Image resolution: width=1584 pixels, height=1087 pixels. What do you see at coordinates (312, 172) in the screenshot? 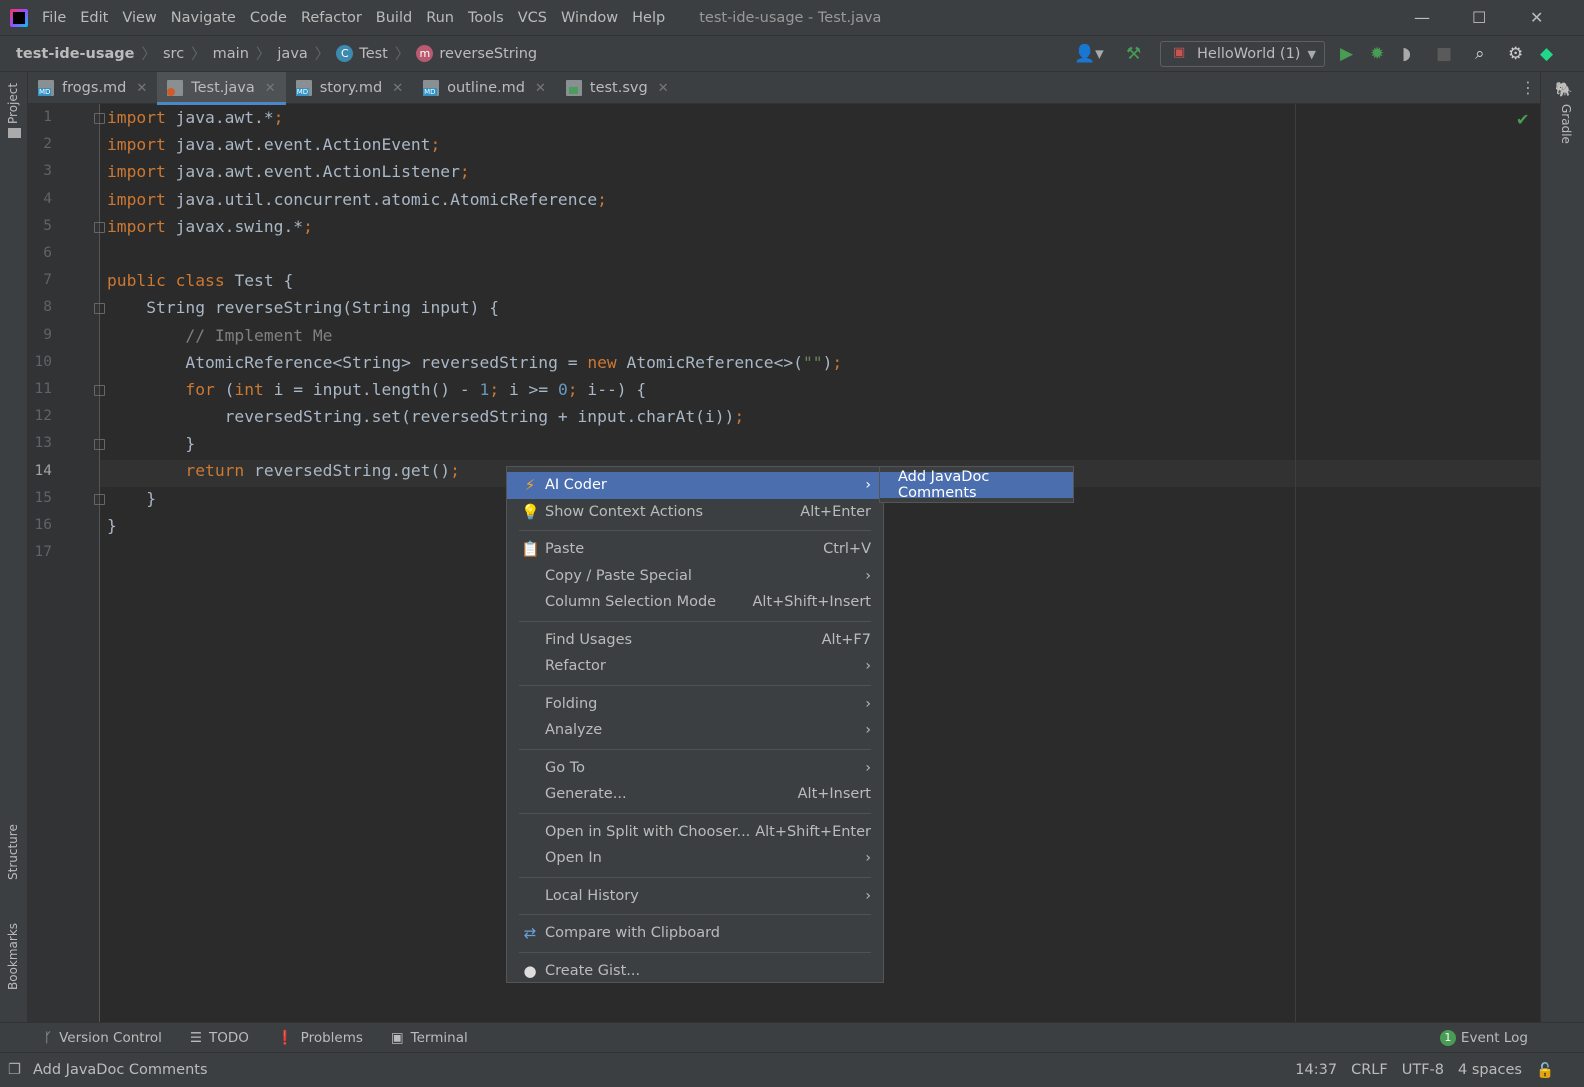
I see `code-token: java.awt.event.ActionListener` at bounding box center [312, 172].